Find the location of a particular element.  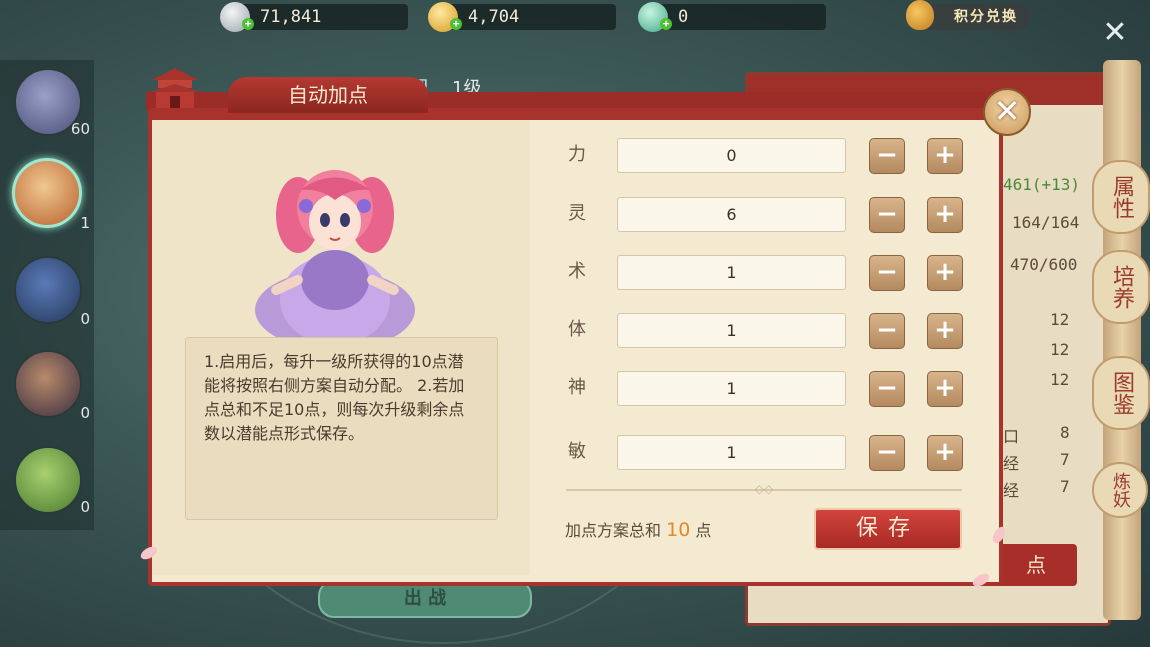

body-value: 1 is located at coordinates (731, 330).